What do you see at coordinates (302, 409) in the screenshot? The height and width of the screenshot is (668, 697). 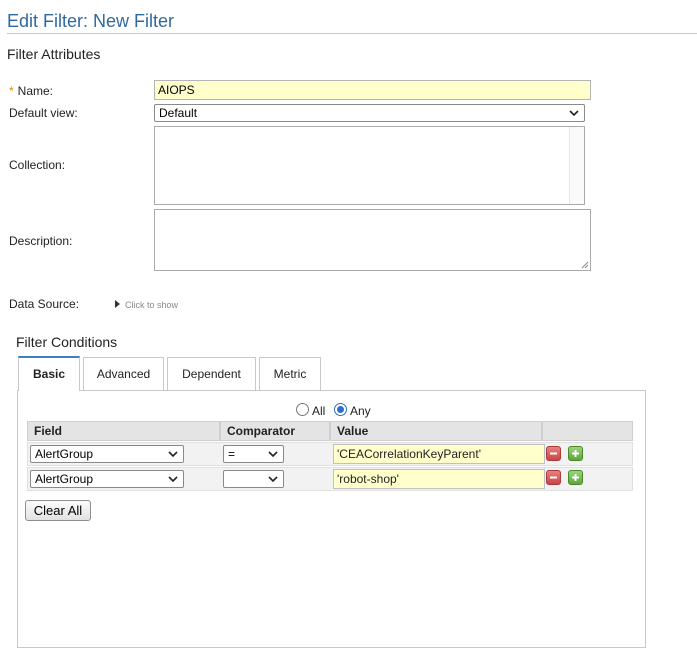 I see `match-all-radio` at bounding box center [302, 409].